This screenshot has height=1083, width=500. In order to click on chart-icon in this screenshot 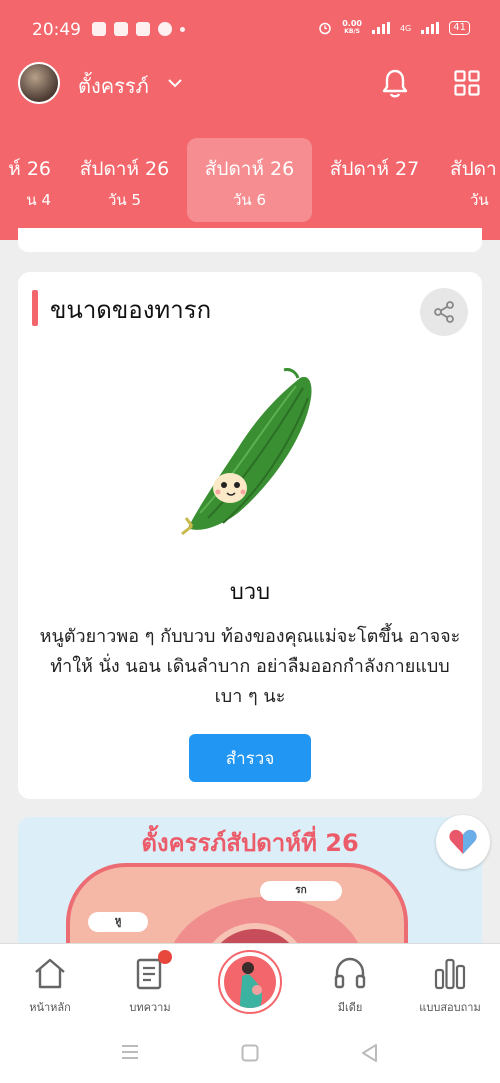, I will do `click(450, 974)`.